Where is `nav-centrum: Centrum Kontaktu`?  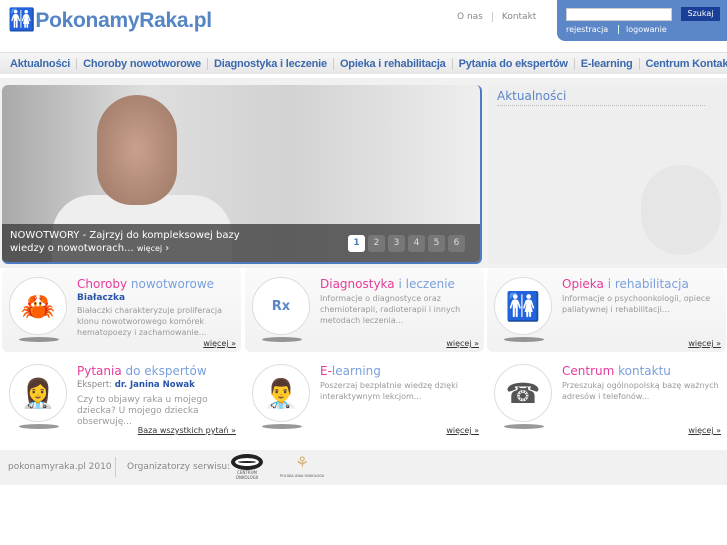 nav-centrum: Centrum Kontaktu is located at coordinates (682, 63).